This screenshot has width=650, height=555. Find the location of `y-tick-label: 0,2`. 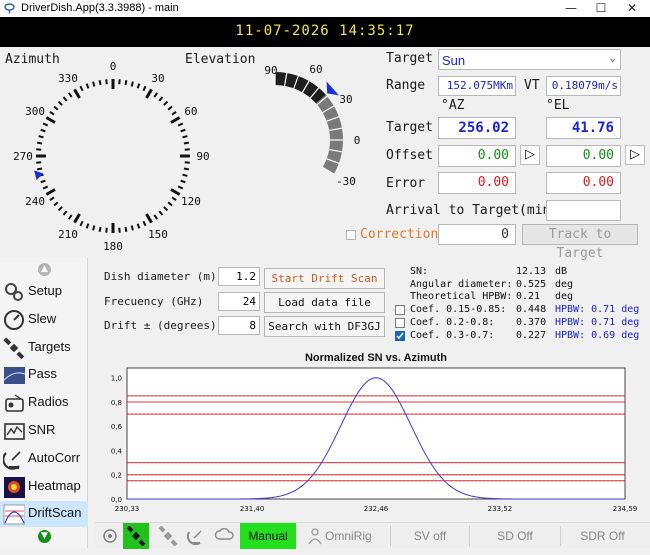

y-tick-label: 0,2 is located at coordinates (116, 476).